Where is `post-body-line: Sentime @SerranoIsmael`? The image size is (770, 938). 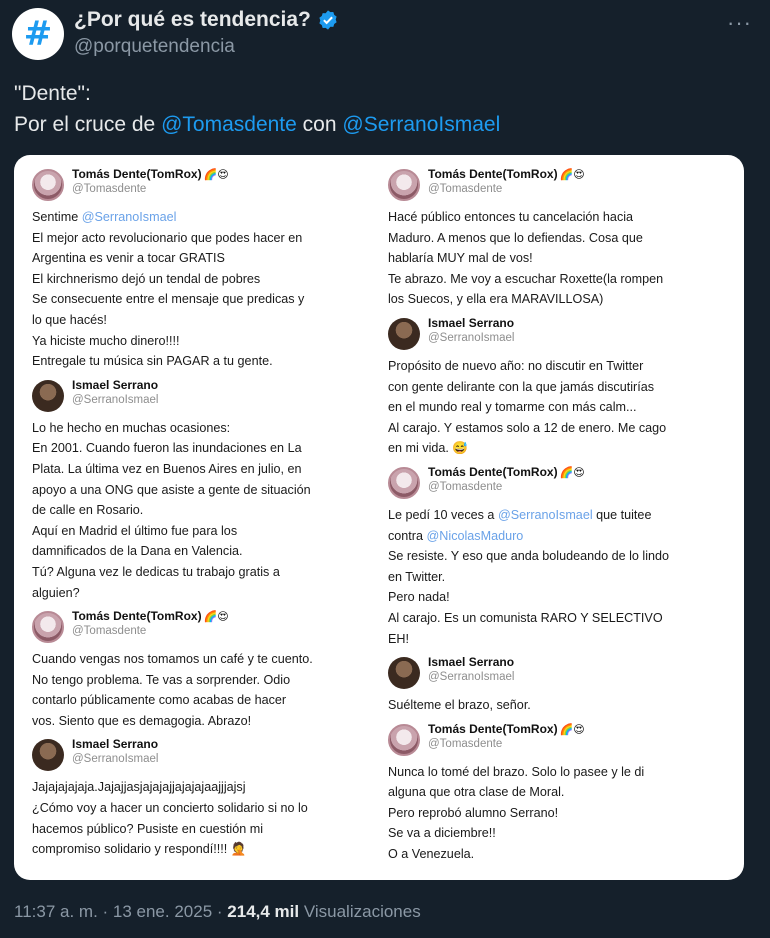
post-body-line: Sentime @SerranoIsmael is located at coordinates (202, 217).